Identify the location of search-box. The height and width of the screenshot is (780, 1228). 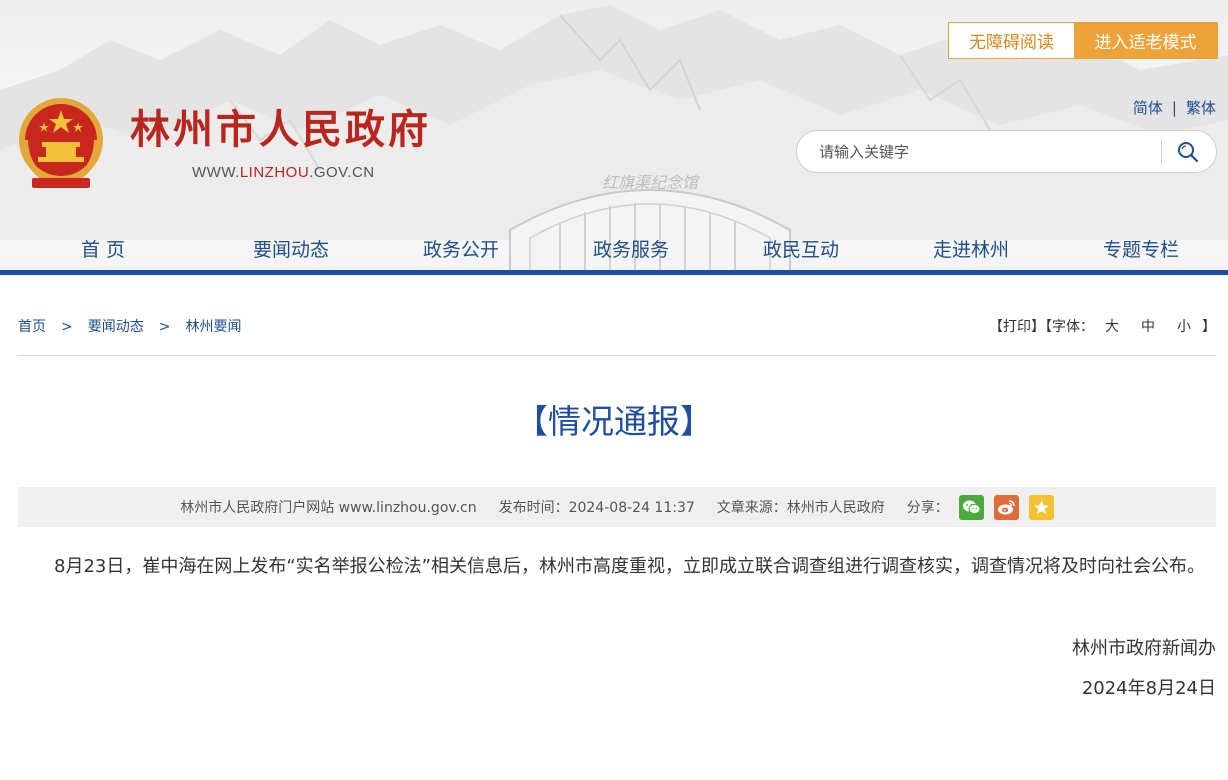
(1006, 151).